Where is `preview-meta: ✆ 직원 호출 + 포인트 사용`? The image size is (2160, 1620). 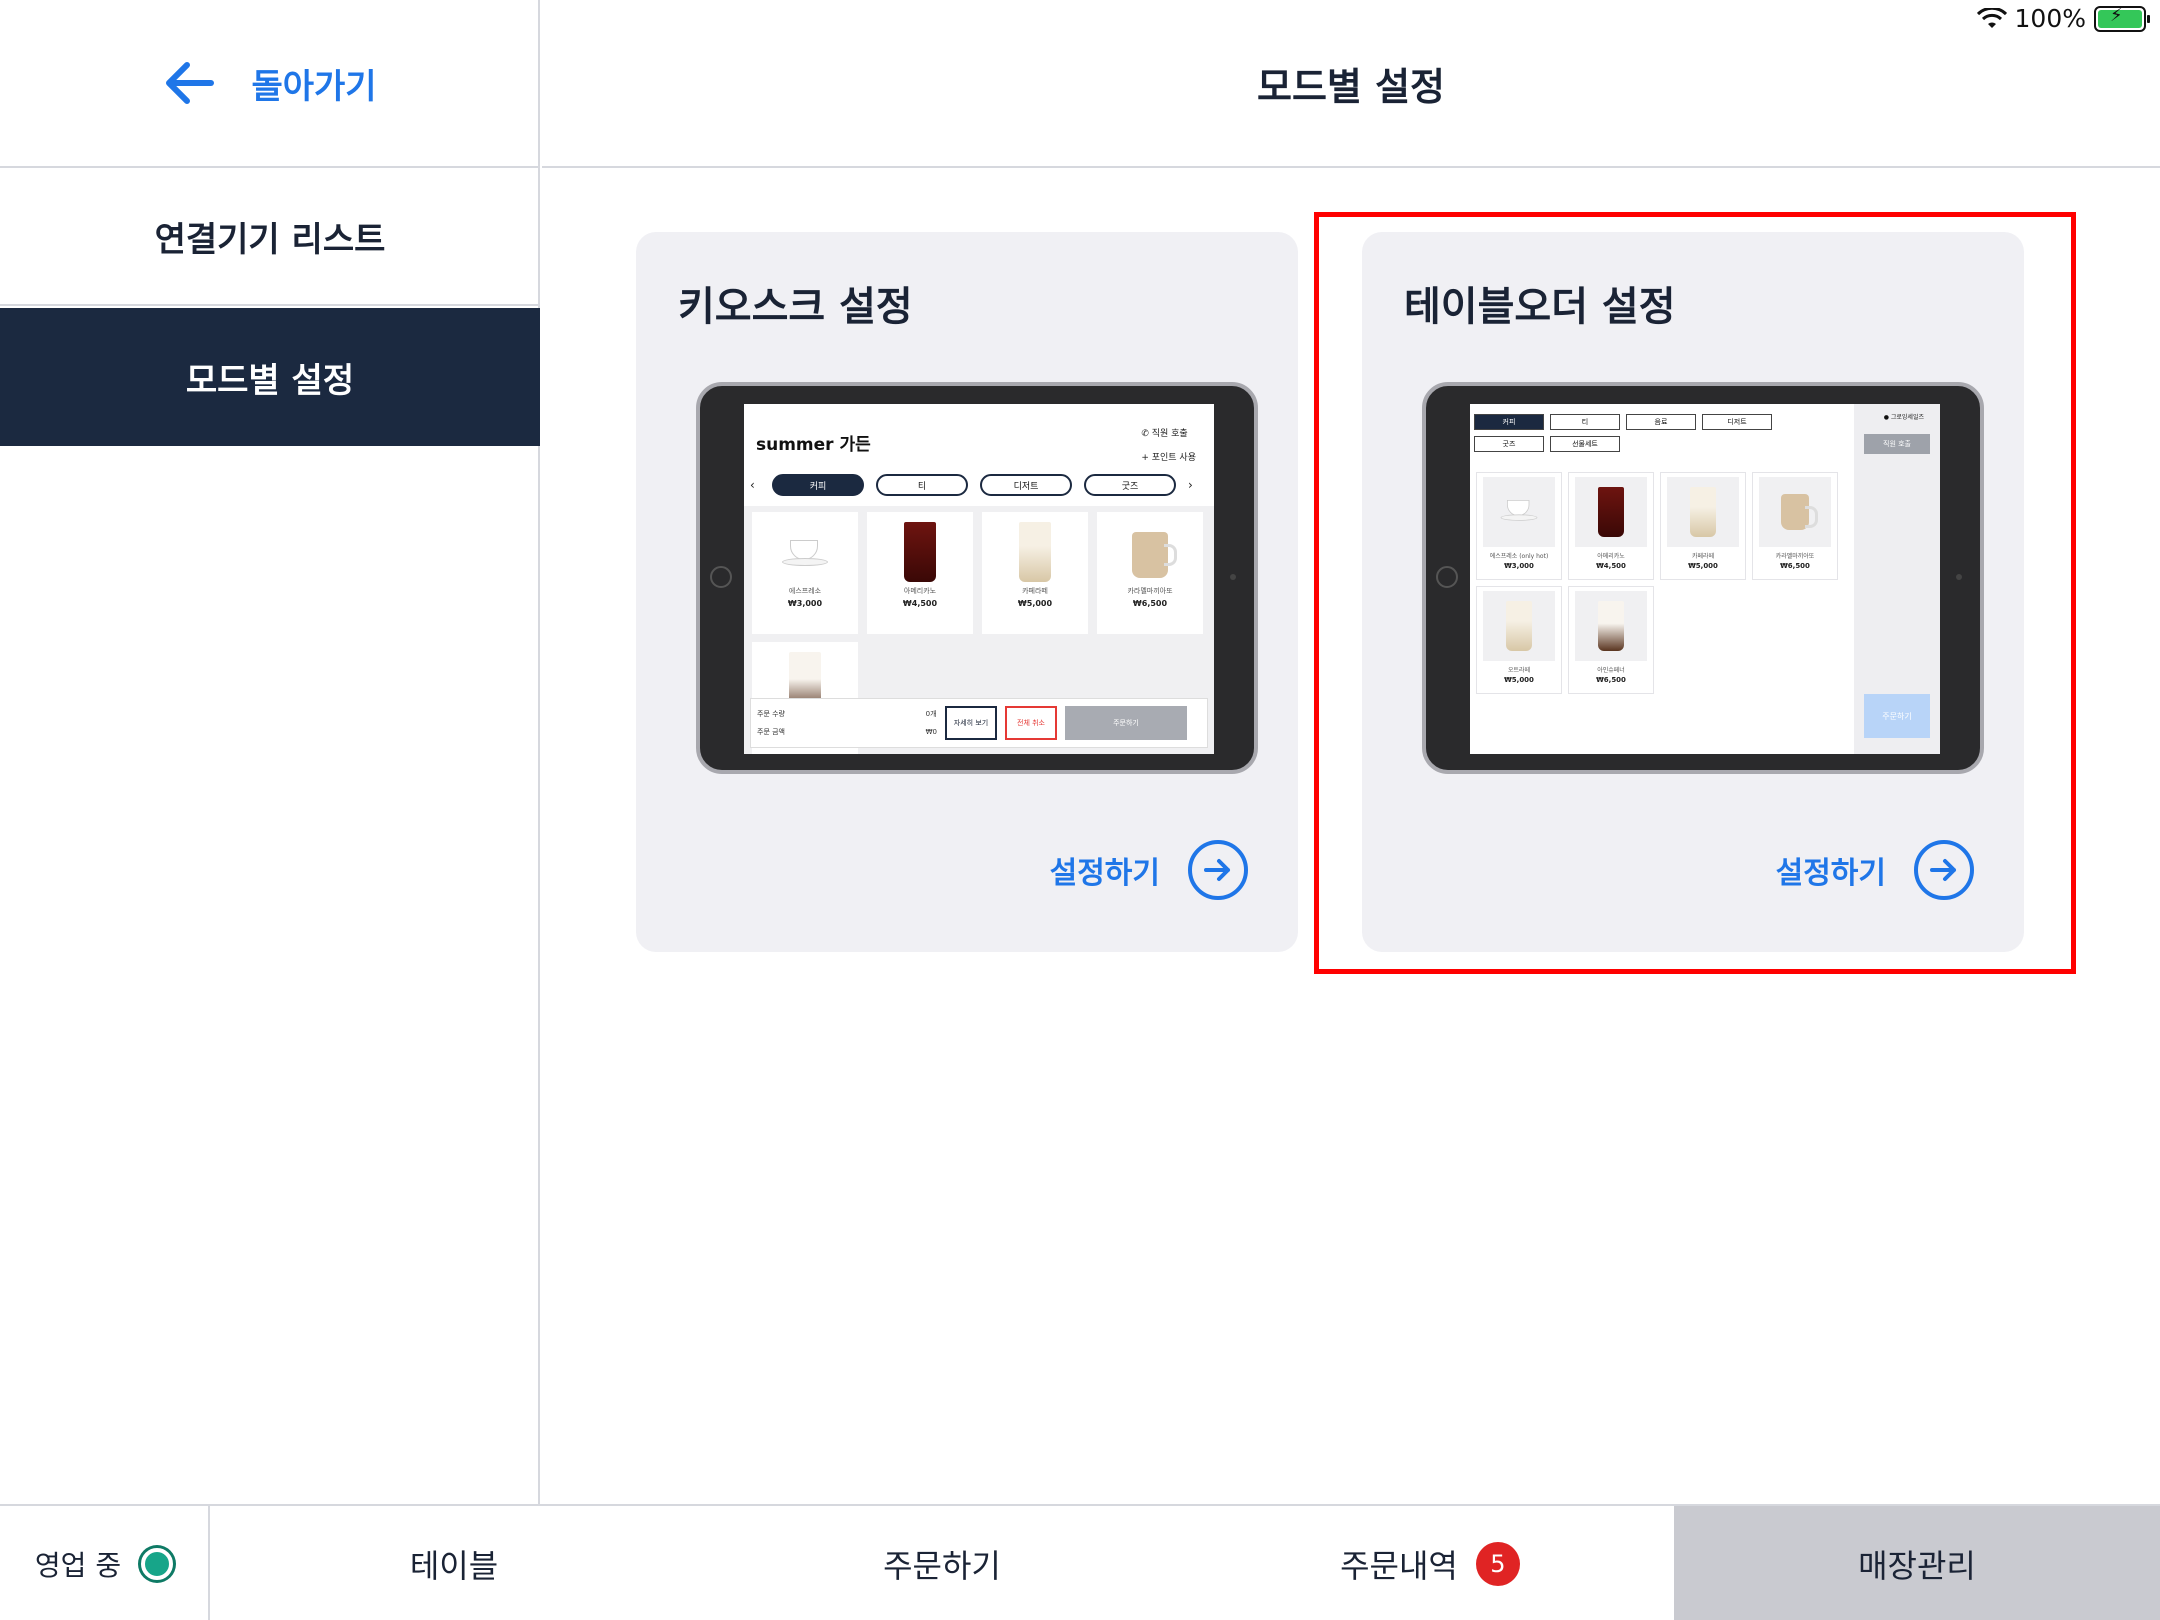
preview-meta: ✆ 직원 호출 + 포인트 사용 is located at coordinates (1168, 446).